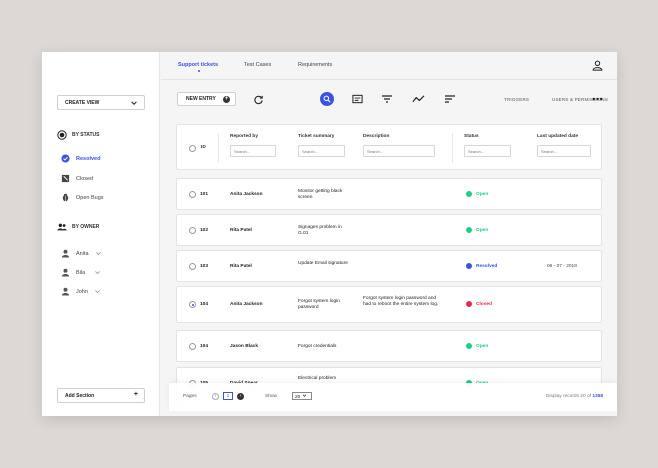 The width and height of the screenshot is (658, 468). Describe the element at coordinates (253, 151) in the screenshot. I see `reported-by-search-input` at that location.